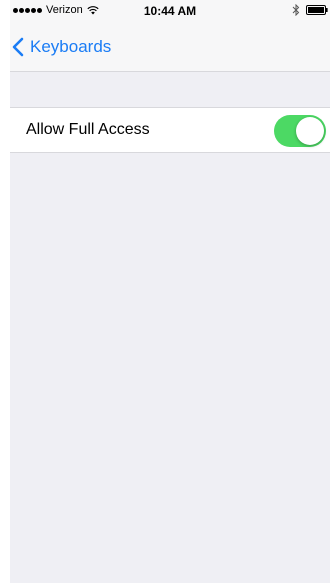 The width and height of the screenshot is (330, 583). Describe the element at coordinates (18, 47) in the screenshot. I see `chevron-left-icon` at that location.